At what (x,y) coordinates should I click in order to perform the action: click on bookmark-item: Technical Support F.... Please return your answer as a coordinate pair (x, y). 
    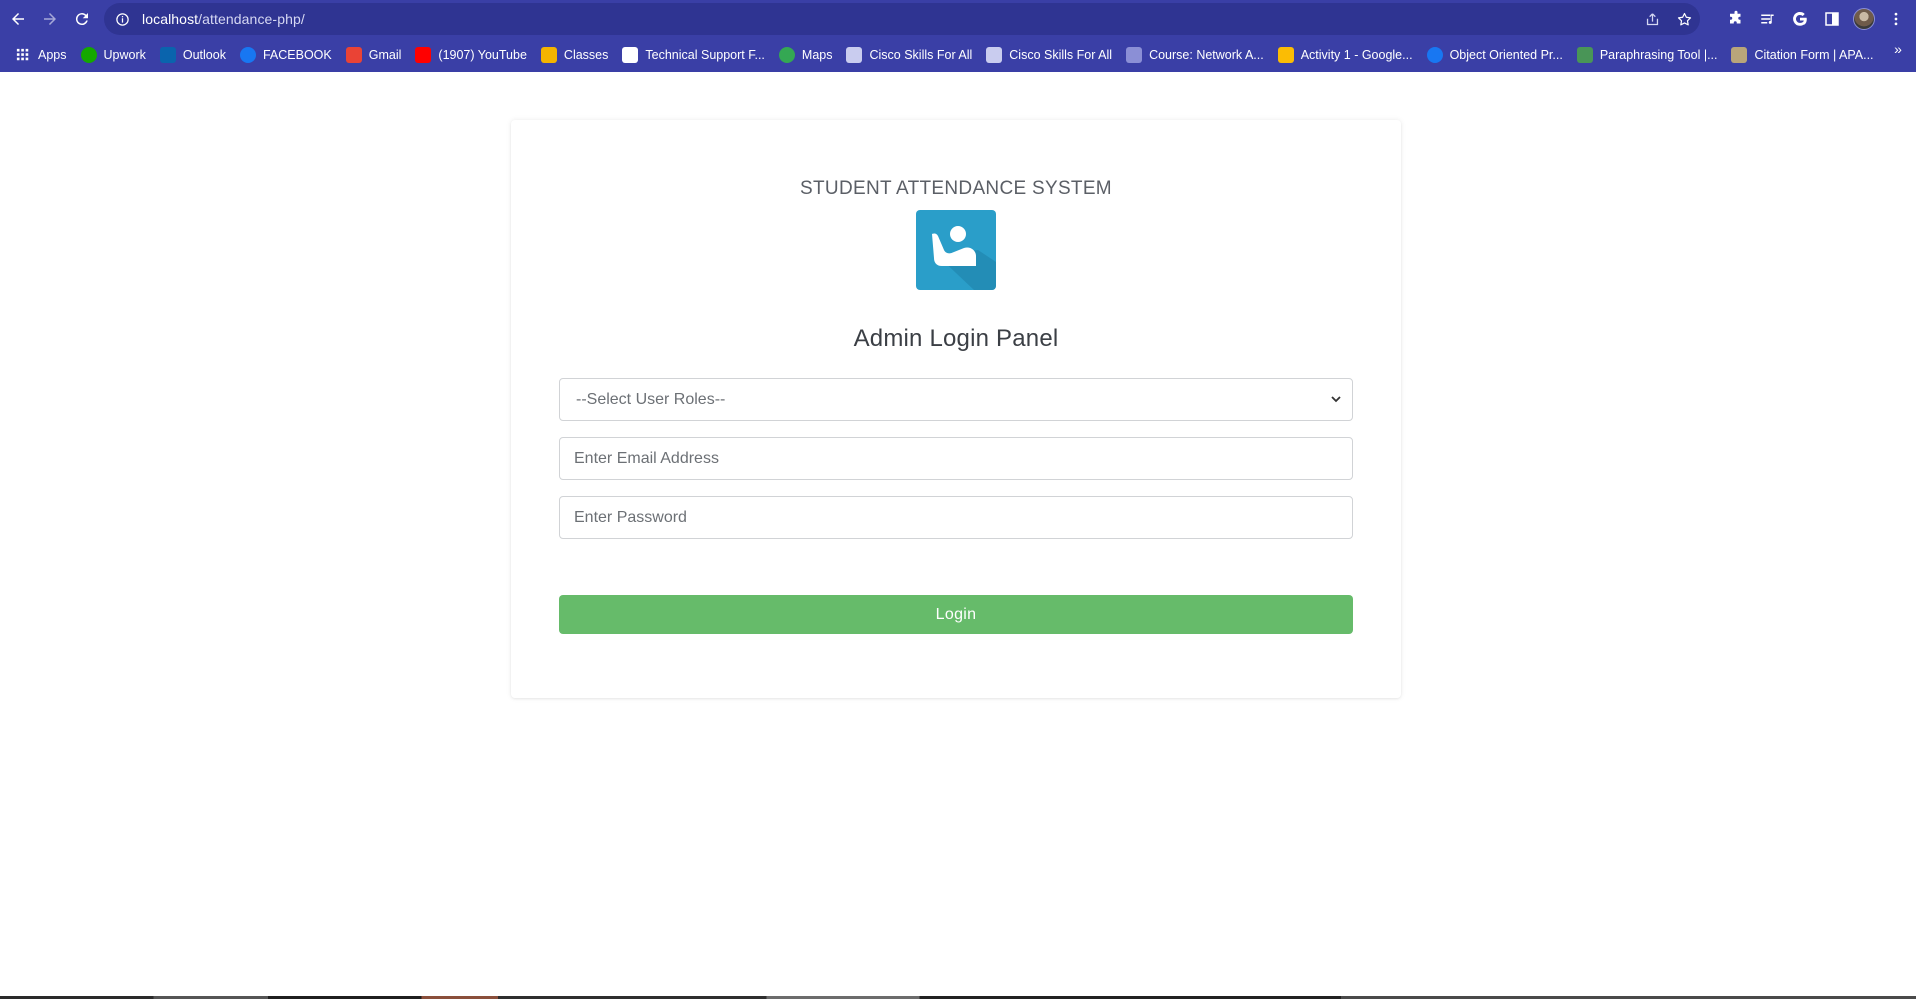
    Looking at the image, I should click on (693, 55).